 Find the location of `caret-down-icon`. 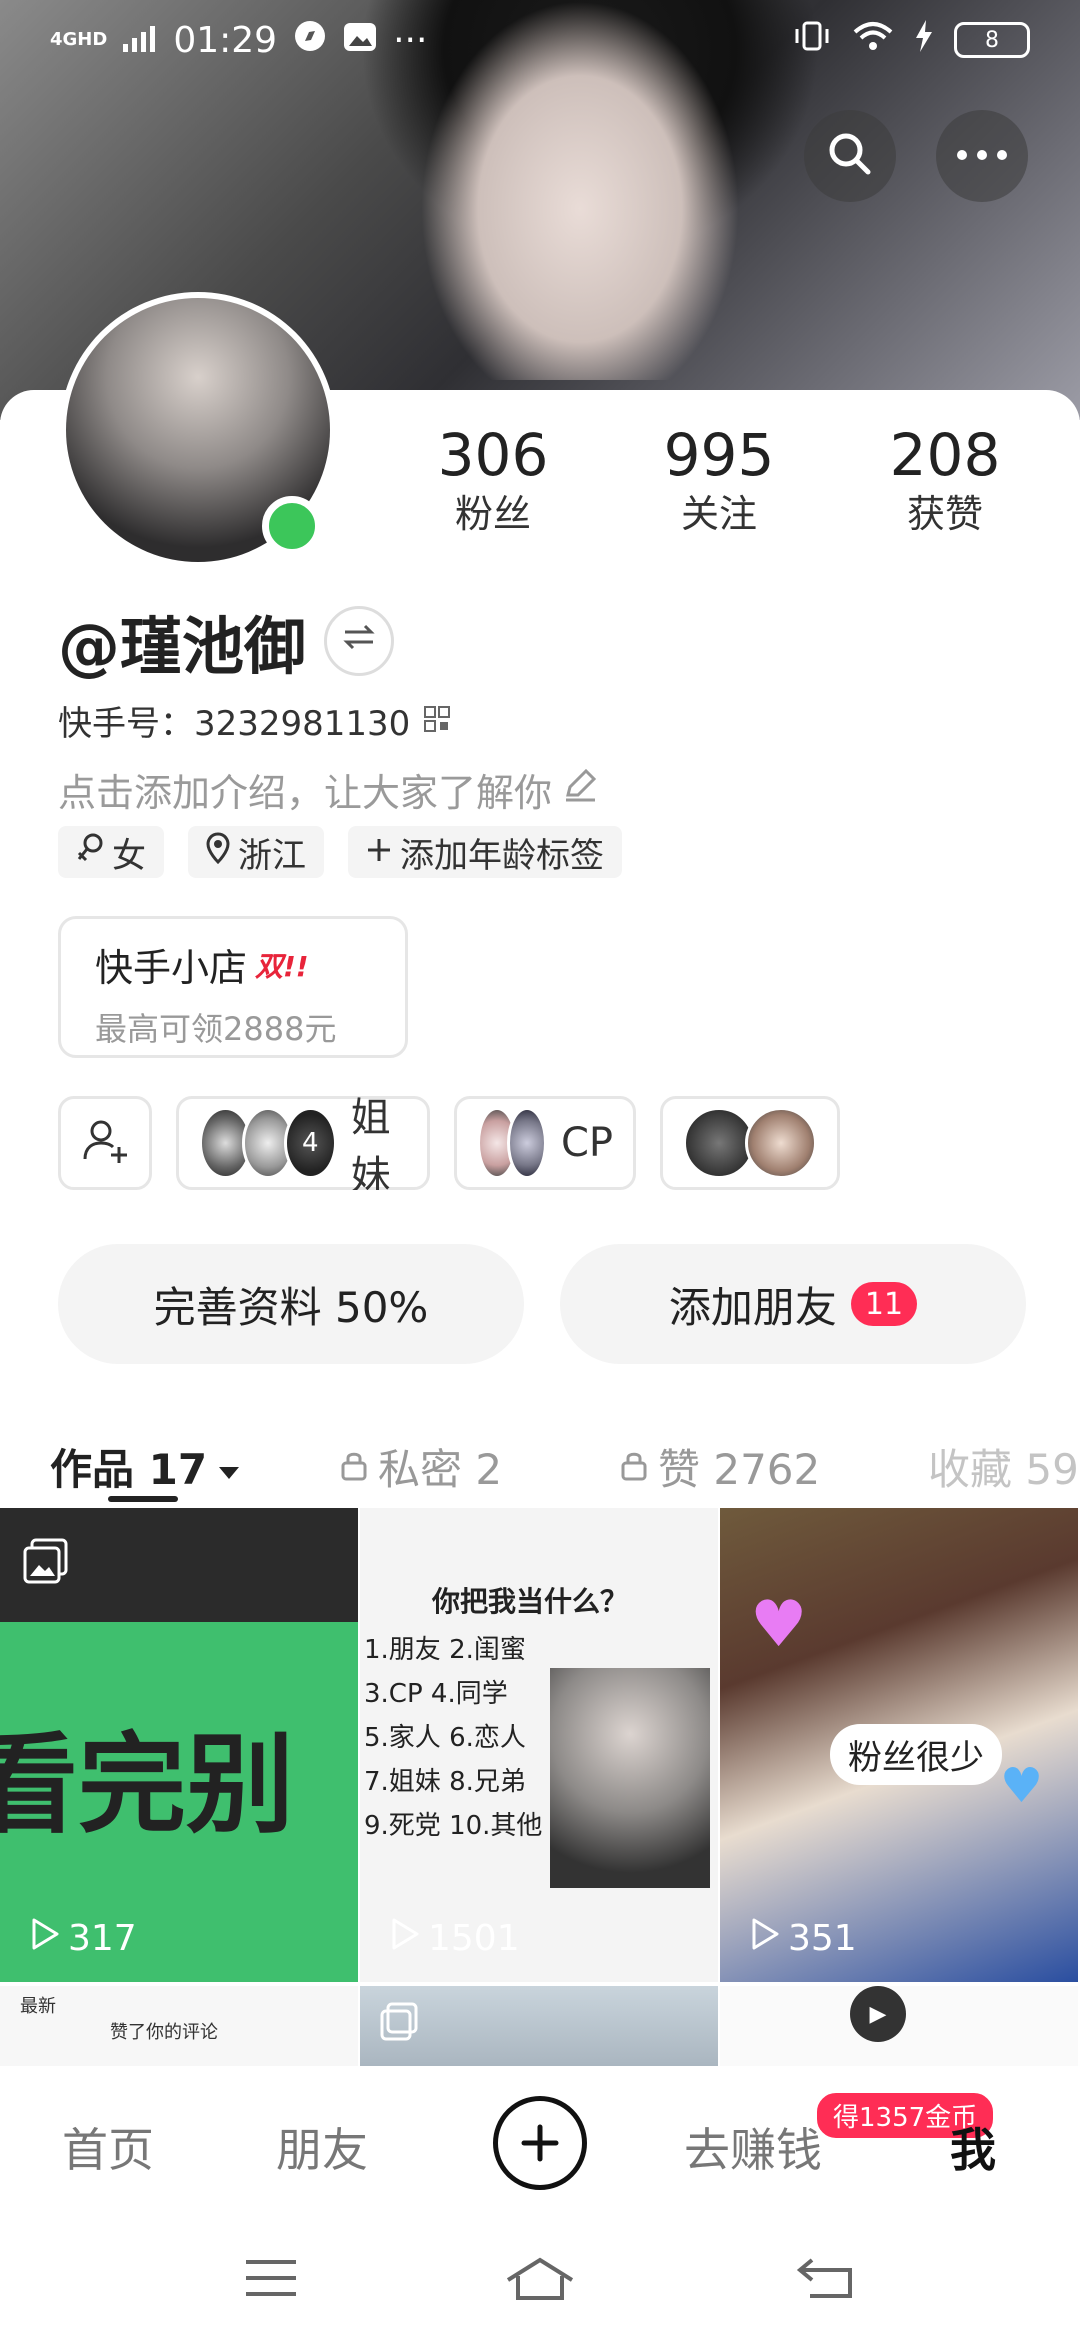

caret-down-icon is located at coordinates (229, 1466).